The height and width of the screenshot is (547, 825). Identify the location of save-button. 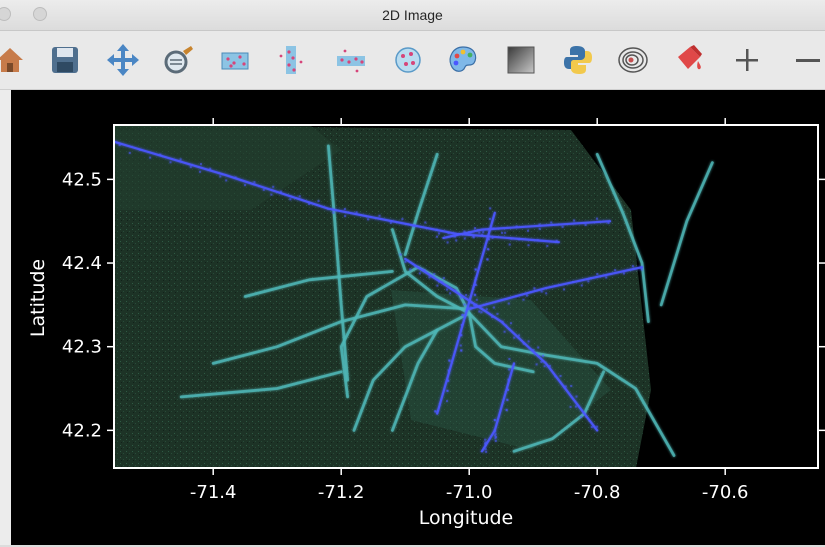
(65, 60).